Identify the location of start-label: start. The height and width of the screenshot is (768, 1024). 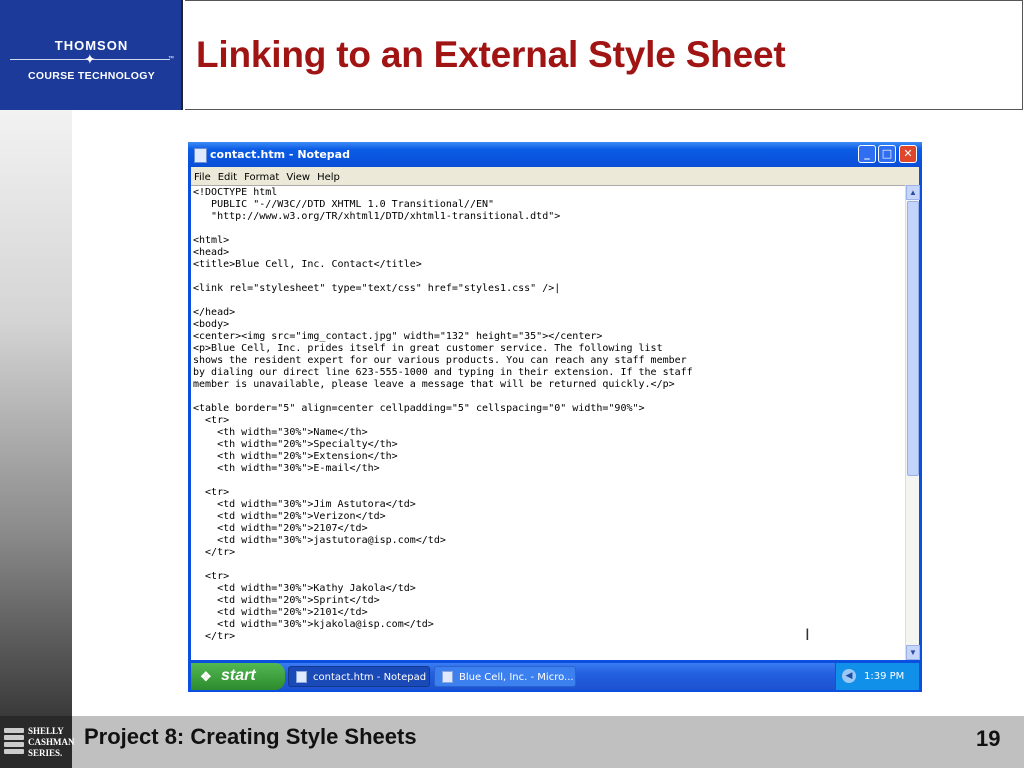
(238, 675).